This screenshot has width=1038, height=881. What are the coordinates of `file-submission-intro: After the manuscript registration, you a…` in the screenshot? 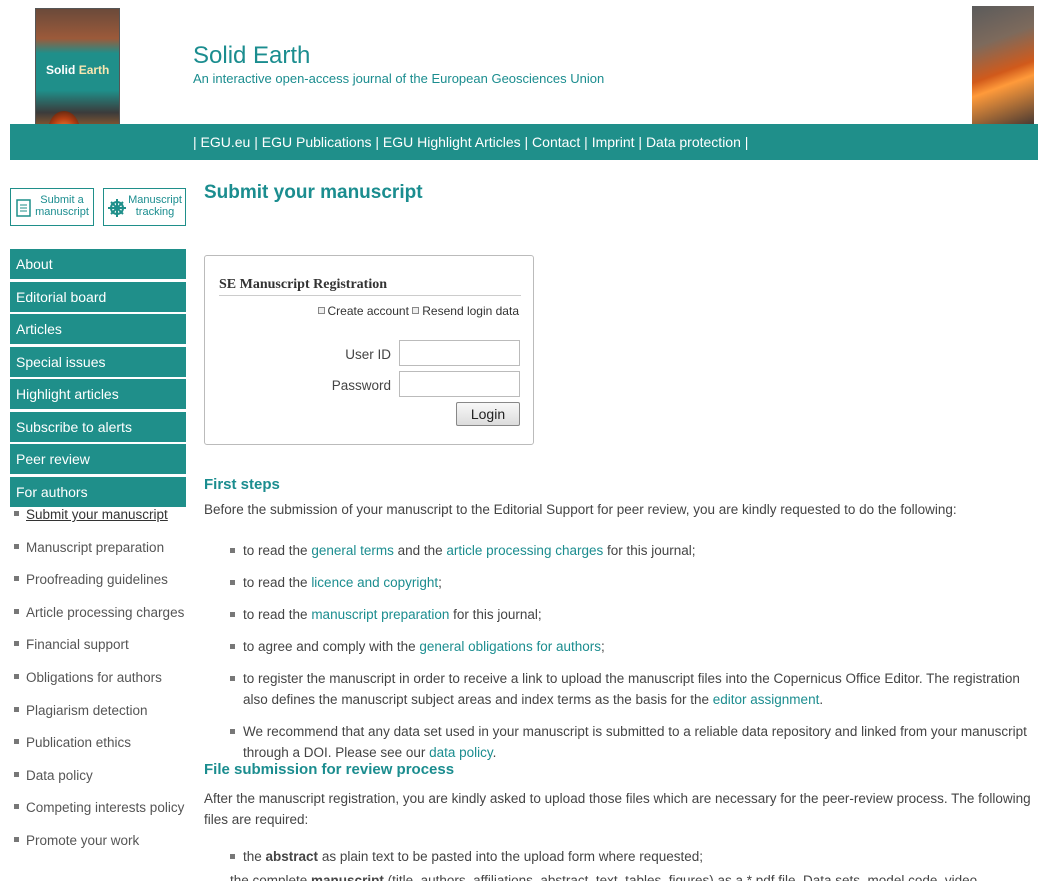 It's located at (617, 809).